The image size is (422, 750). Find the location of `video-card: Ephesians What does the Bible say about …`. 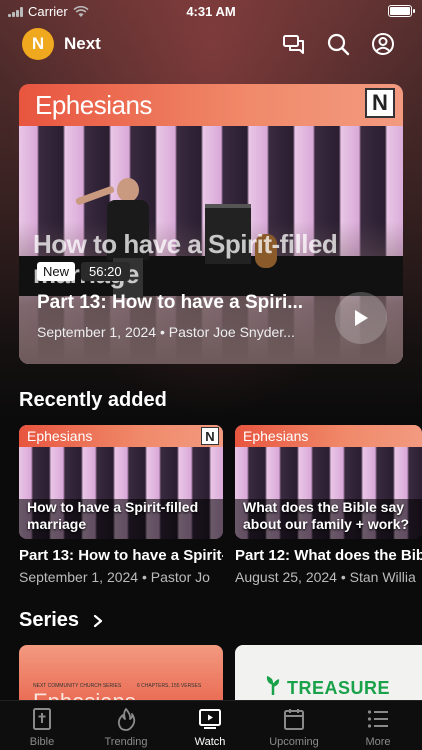

video-card: Ephesians What does the Bible say about … is located at coordinates (328, 505).